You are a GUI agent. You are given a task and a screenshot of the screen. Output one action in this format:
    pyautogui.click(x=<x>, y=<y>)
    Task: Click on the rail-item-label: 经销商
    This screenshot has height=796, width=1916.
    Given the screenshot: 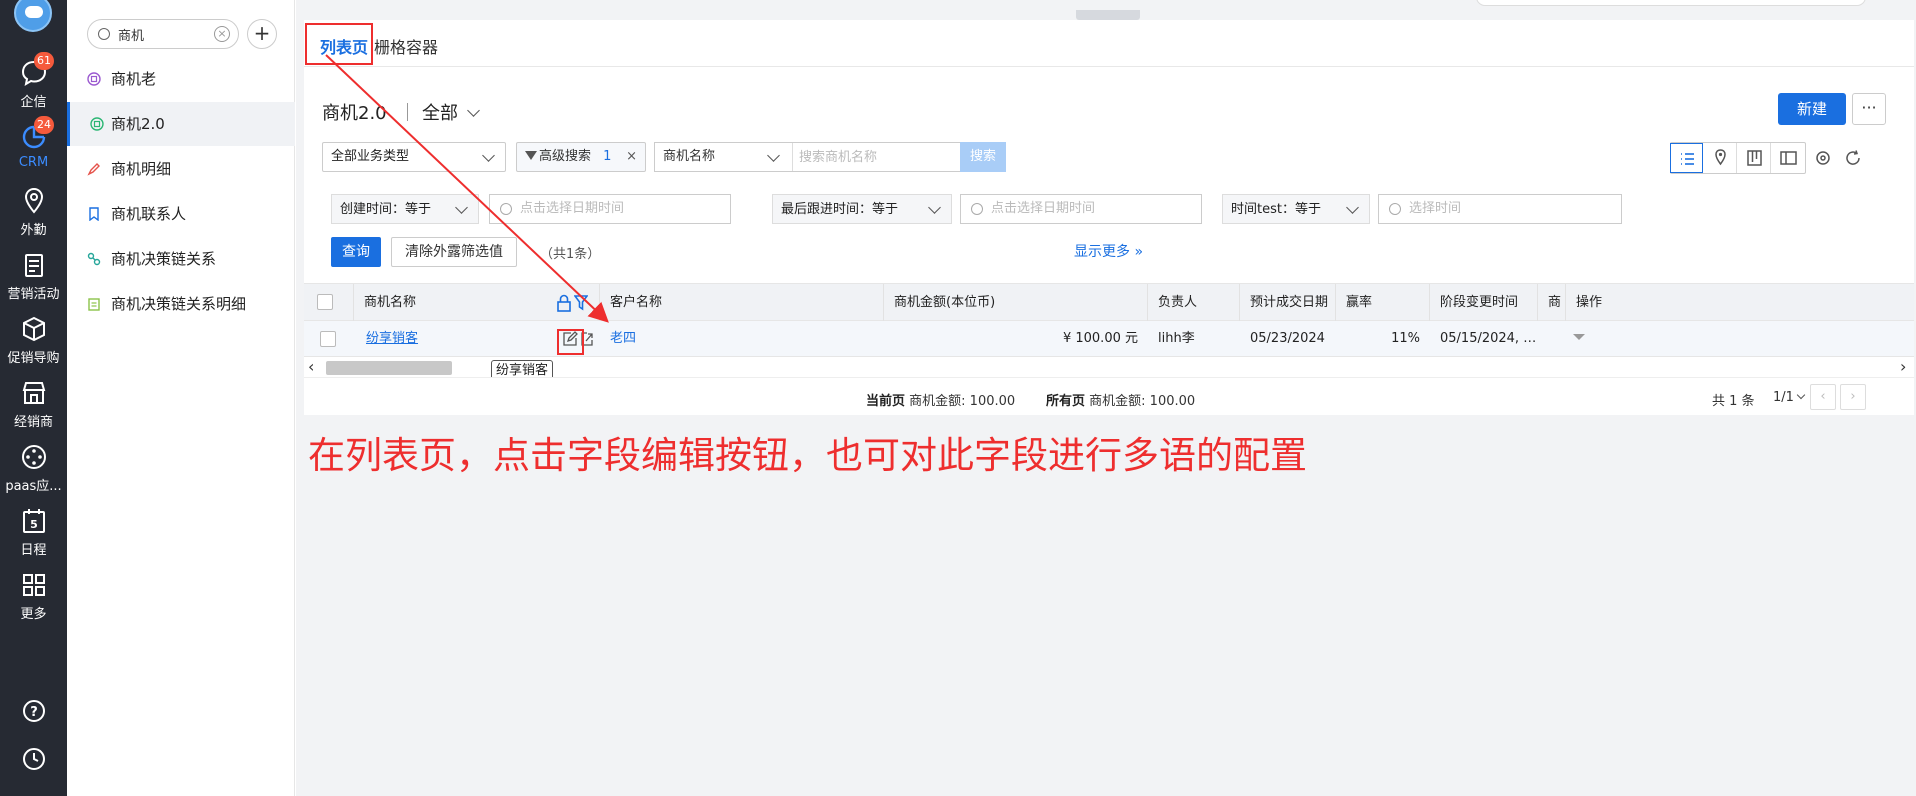 What is the action you would take?
    pyautogui.click(x=33, y=422)
    